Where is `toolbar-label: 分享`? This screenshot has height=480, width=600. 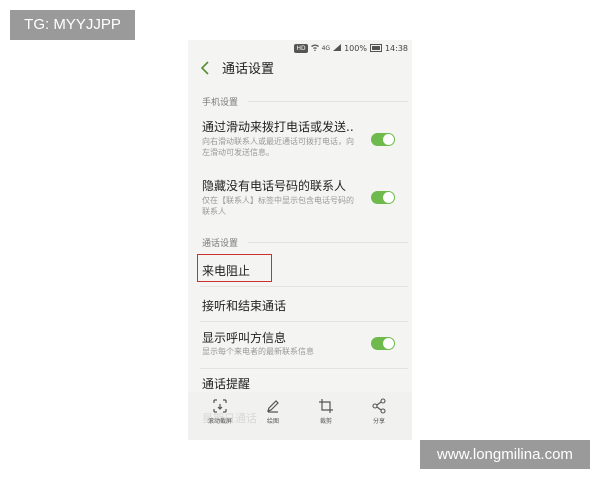 toolbar-label: 分享 is located at coordinates (378, 421).